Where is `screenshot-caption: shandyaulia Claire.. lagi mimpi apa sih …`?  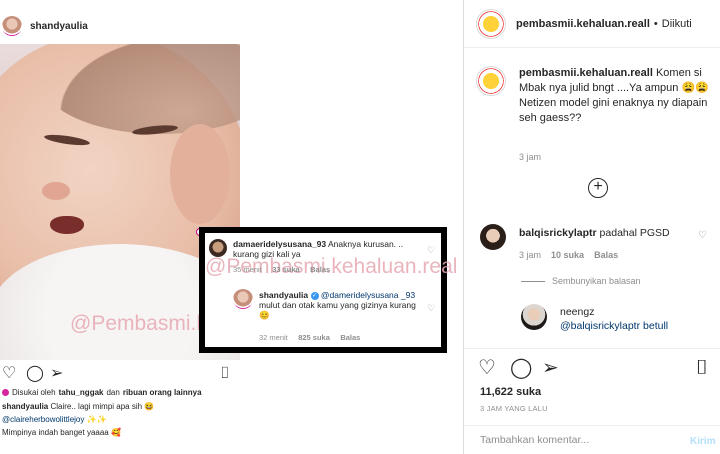
screenshot-caption: shandyaulia Claire.. lagi mimpi apa sih … is located at coordinates (78, 406).